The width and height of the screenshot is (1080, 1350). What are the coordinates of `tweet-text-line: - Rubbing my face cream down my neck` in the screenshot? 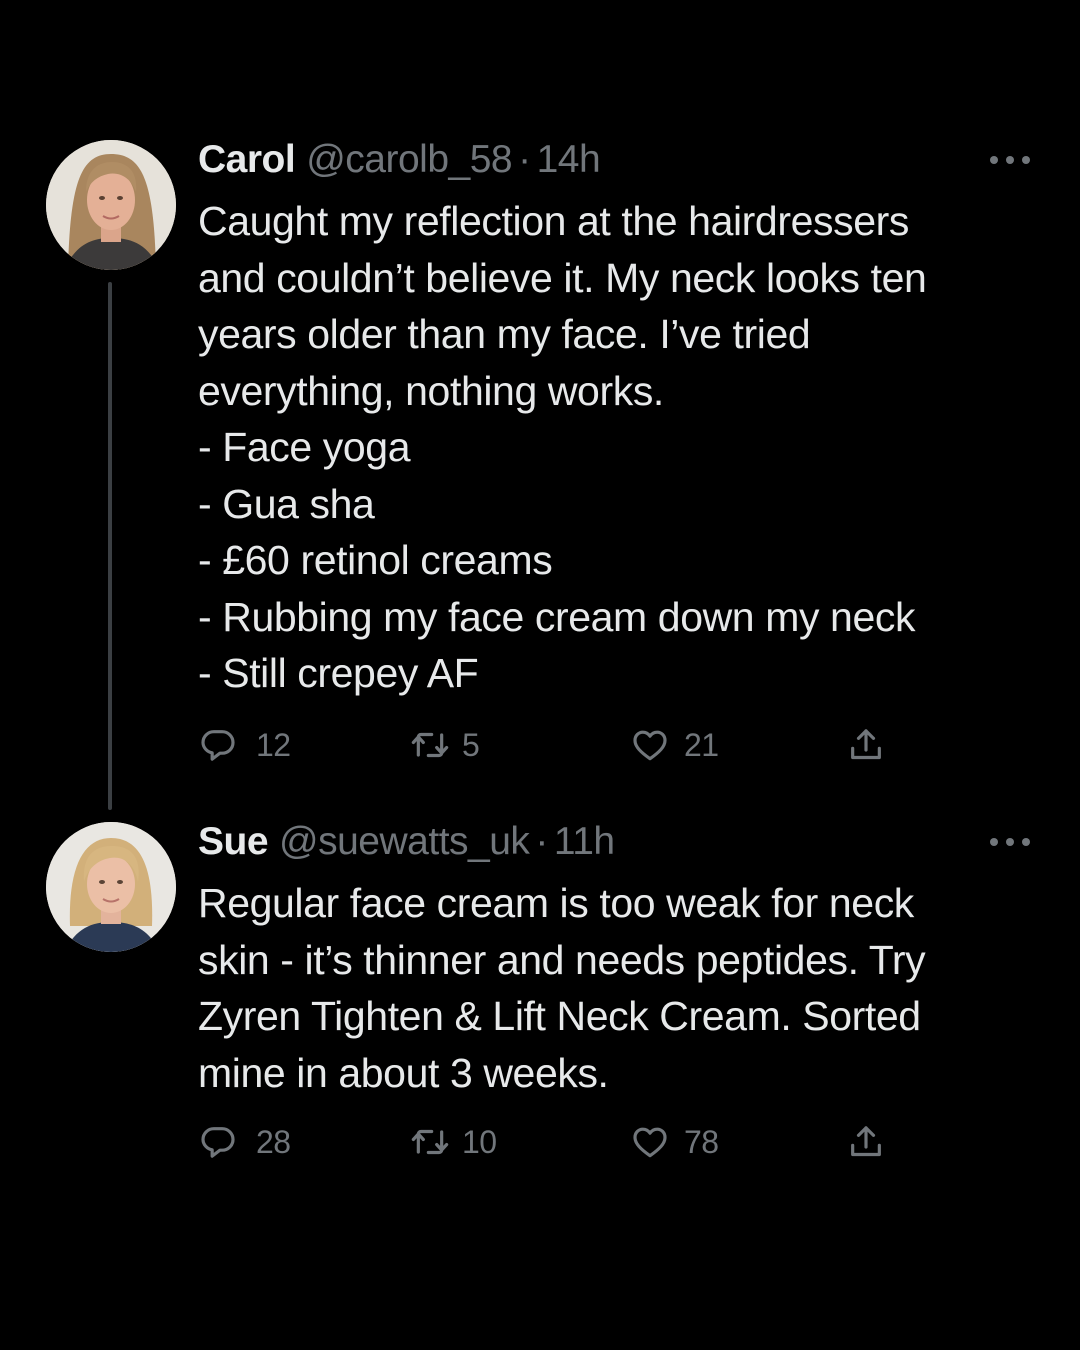 It's located at (557, 616).